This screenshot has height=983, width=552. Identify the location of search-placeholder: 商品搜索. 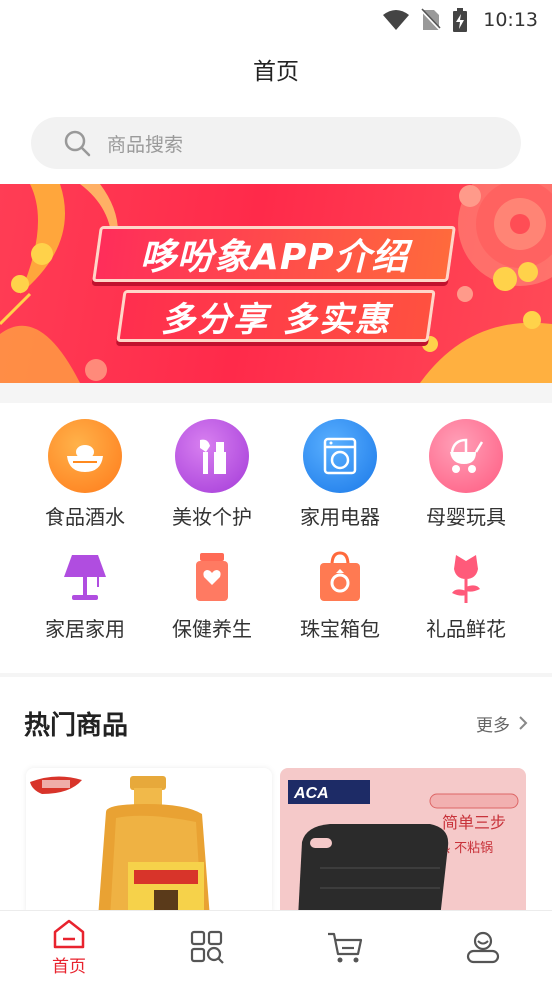
(145, 144).